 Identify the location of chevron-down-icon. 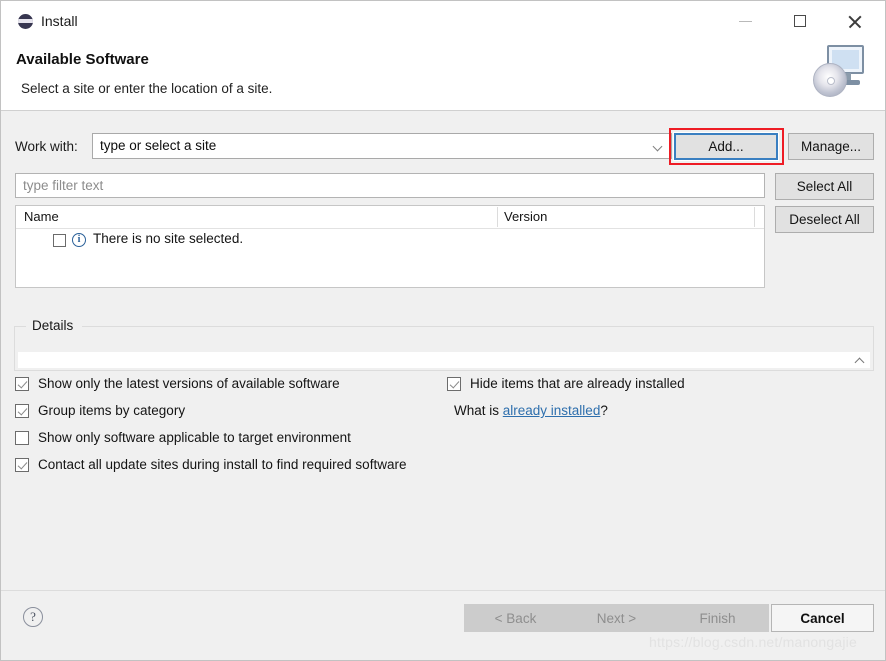
(658, 146).